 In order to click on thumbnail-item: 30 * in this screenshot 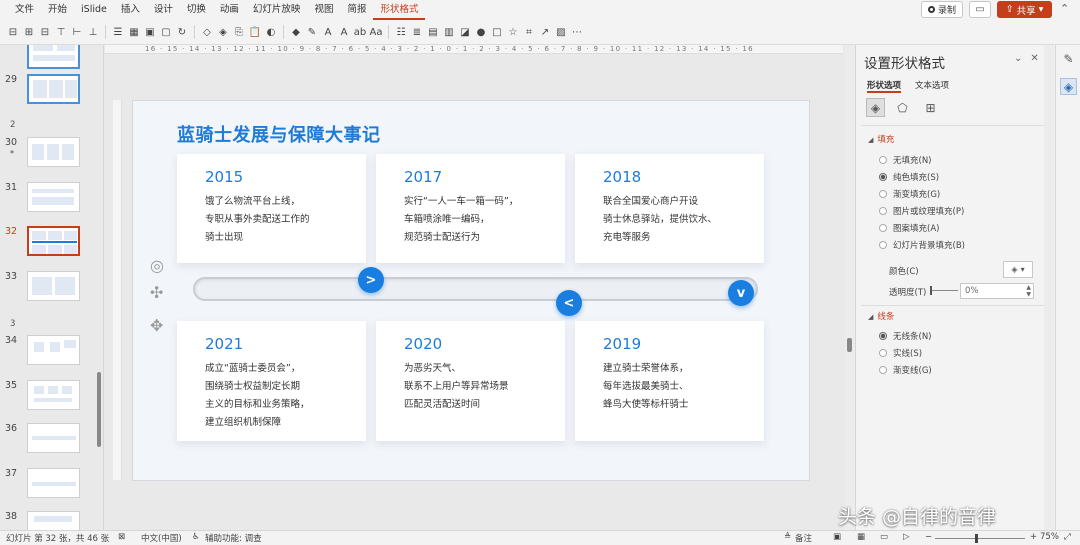, I will do `click(51, 157)`.